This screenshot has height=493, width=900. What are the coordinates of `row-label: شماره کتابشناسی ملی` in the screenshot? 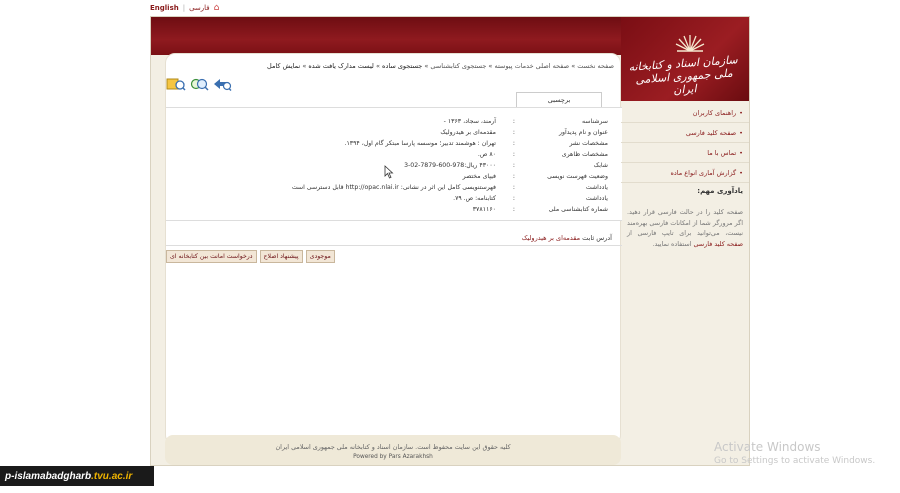 It's located at (578, 209).